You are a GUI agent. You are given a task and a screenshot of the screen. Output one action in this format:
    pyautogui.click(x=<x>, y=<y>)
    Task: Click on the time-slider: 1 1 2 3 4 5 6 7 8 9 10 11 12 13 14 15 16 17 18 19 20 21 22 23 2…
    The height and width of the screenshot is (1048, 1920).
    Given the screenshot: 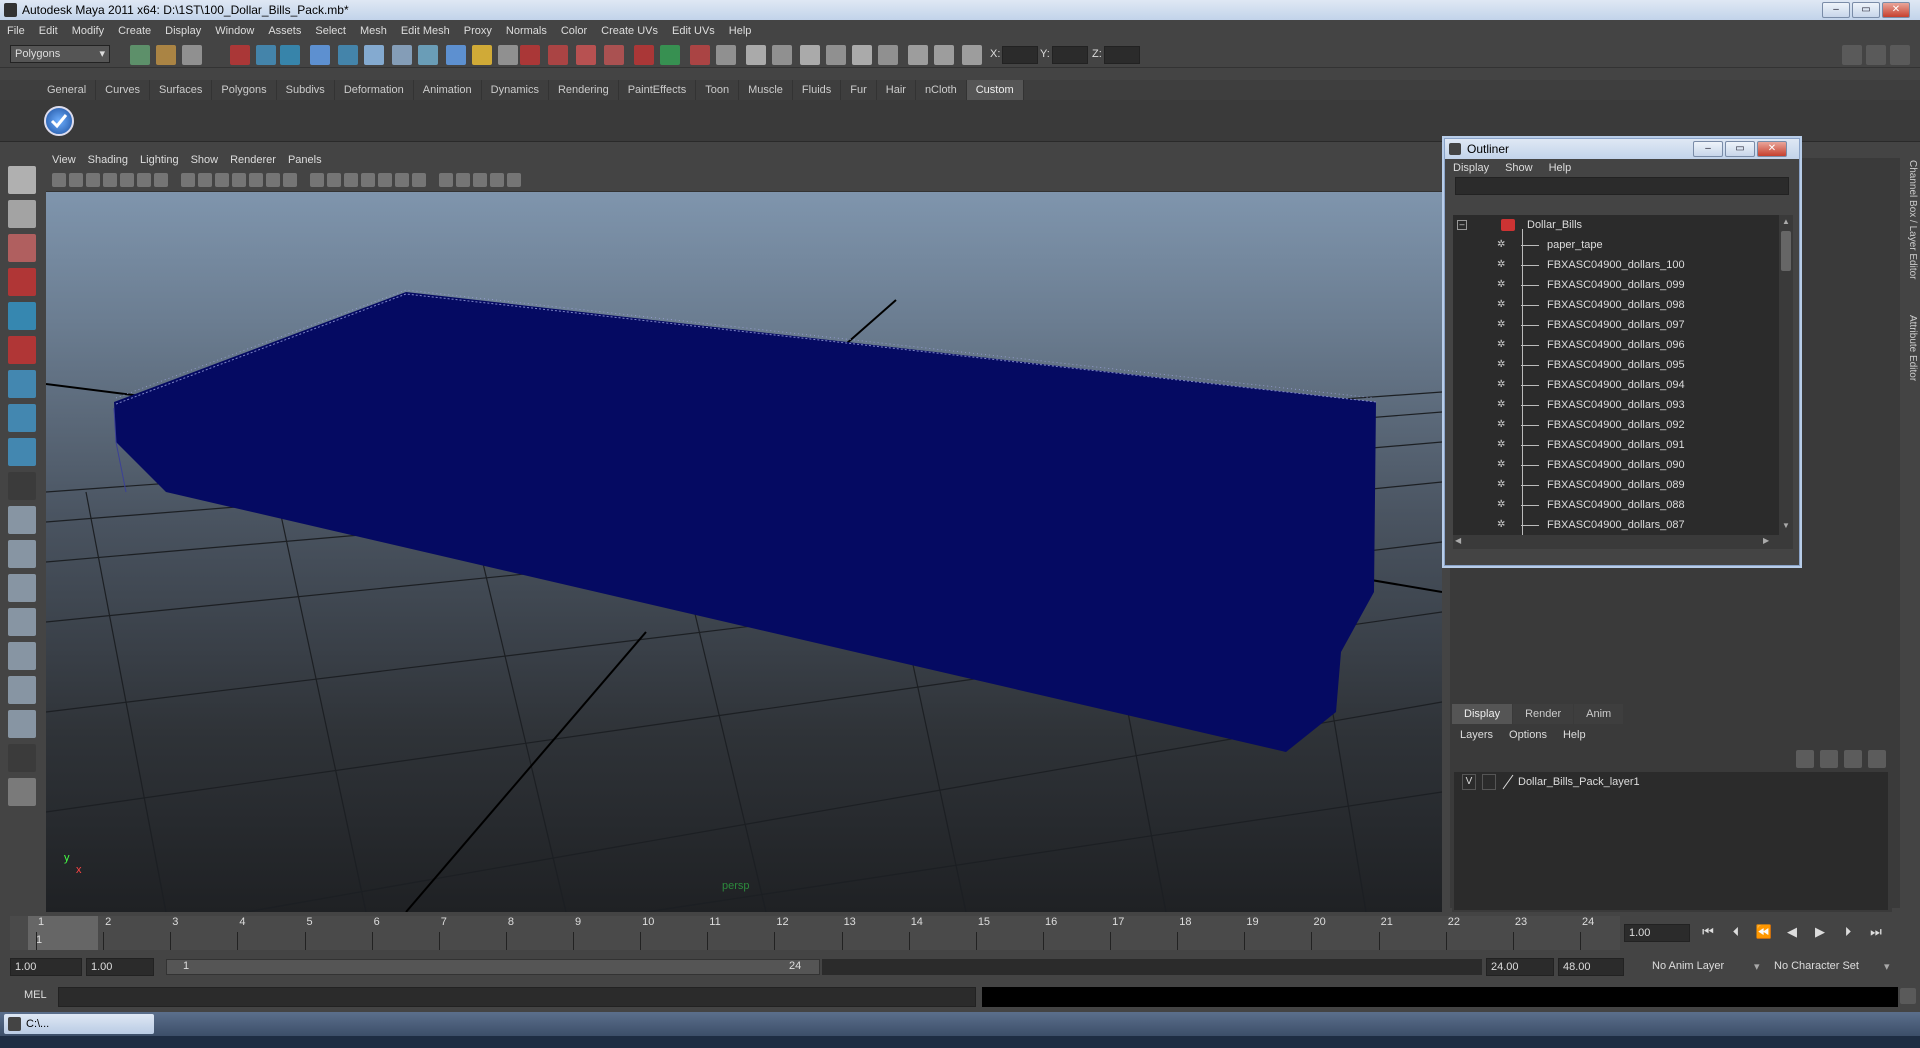 What is the action you would take?
    pyautogui.click(x=815, y=933)
    